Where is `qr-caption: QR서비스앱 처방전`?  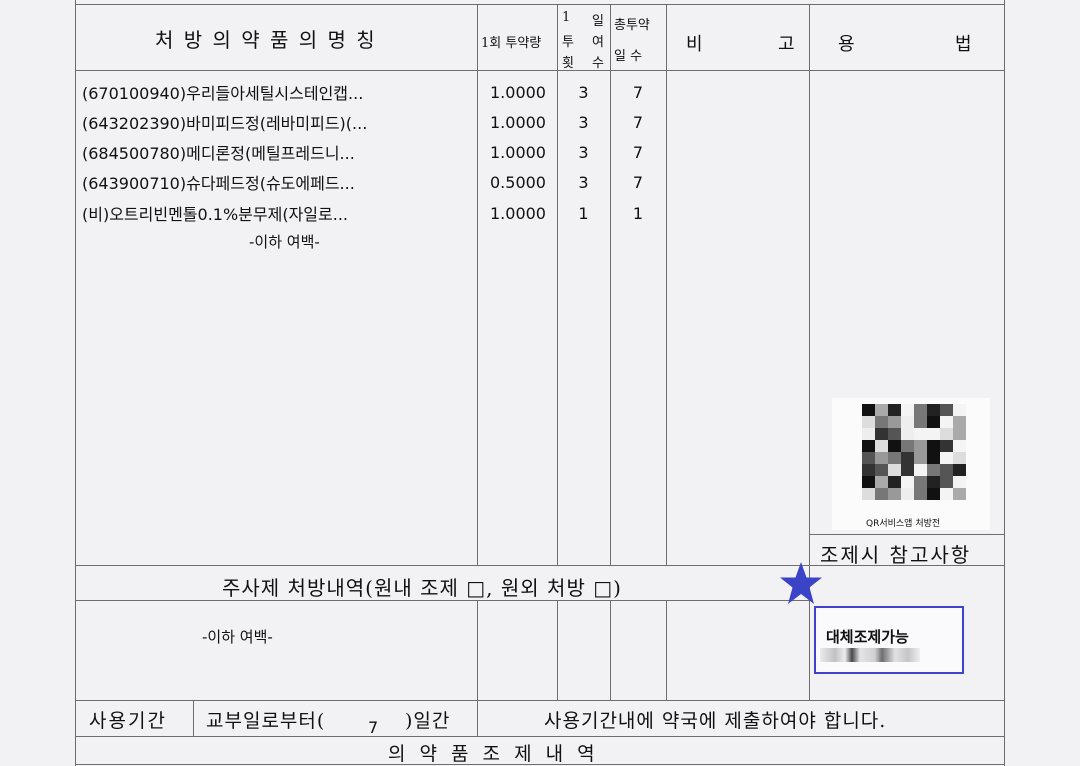
qr-caption: QR서비스앱 처방전 is located at coordinates (903, 524).